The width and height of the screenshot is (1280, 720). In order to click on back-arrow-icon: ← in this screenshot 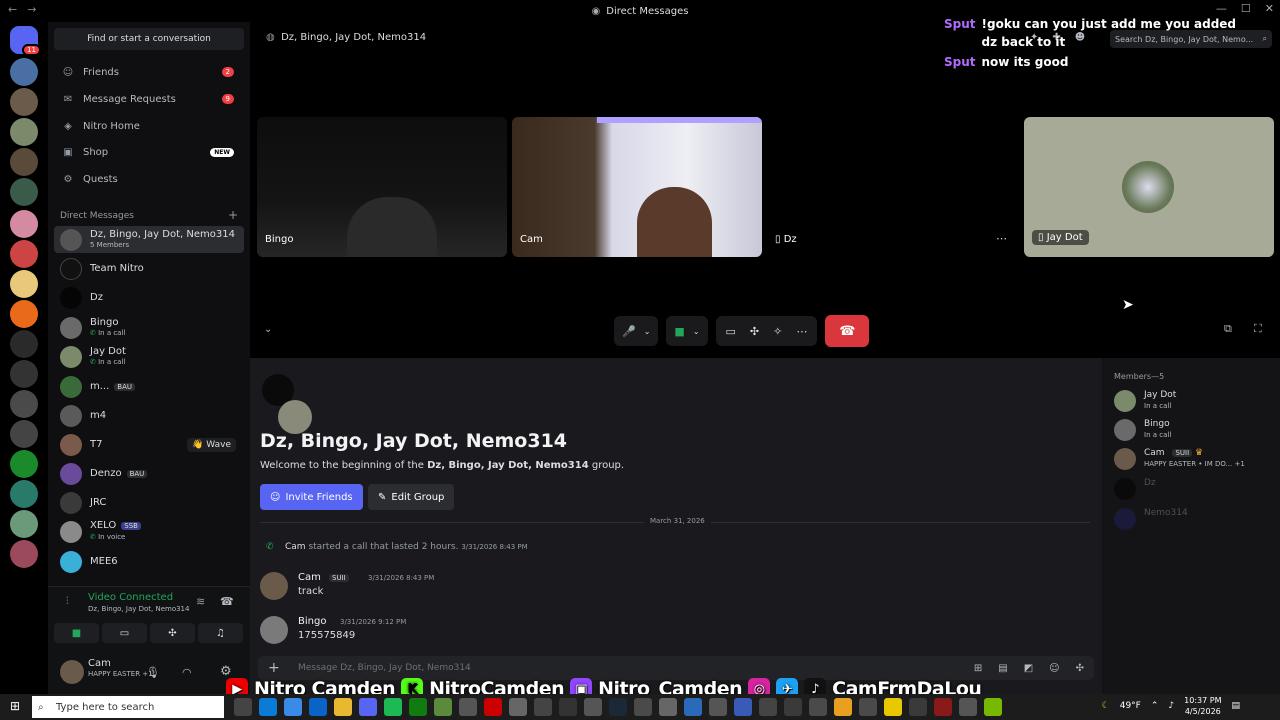, I will do `click(12, 9)`.